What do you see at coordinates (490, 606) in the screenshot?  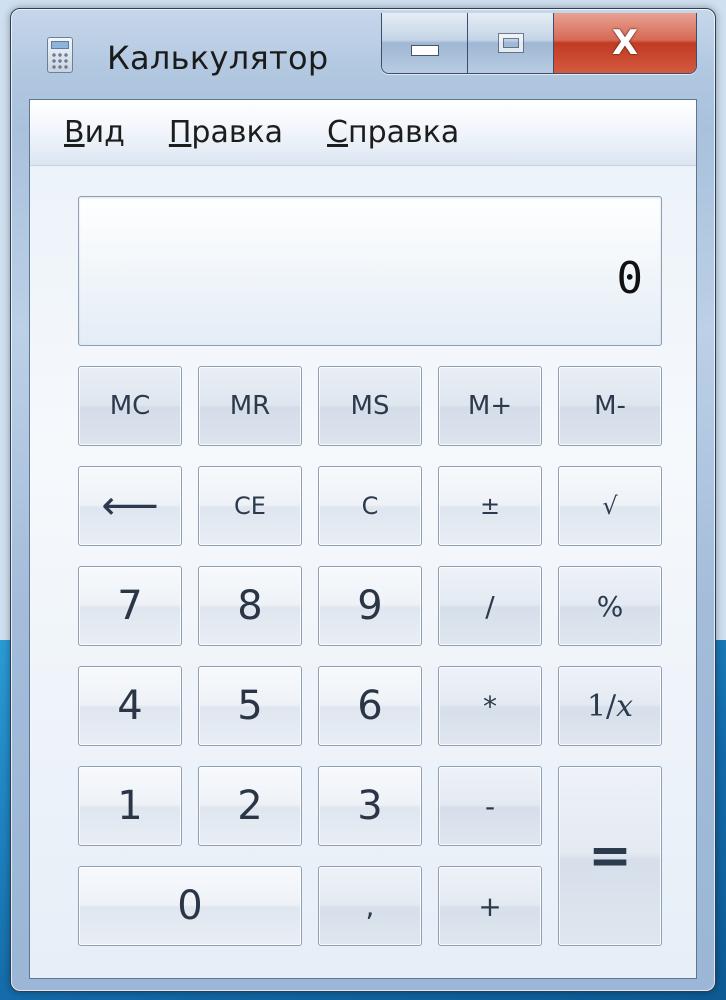 I see `divide-button: /` at bounding box center [490, 606].